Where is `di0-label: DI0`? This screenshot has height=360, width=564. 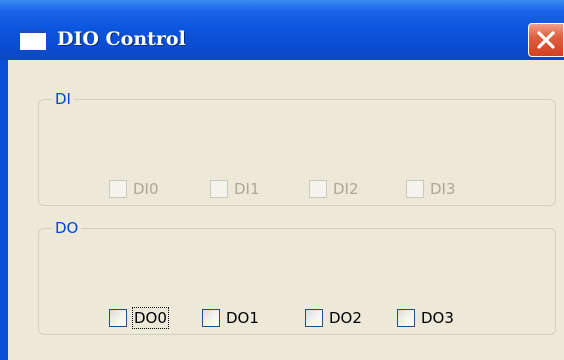 di0-label: DI0 is located at coordinates (146, 189).